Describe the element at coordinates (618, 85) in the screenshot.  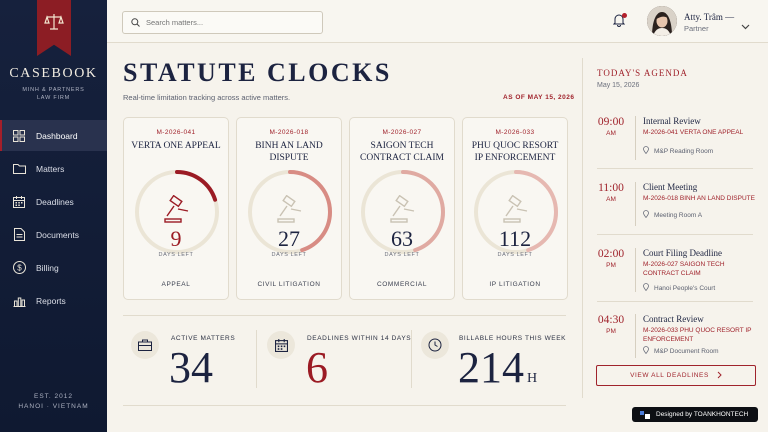
I see `agenda-date: May 15, 2026` at that location.